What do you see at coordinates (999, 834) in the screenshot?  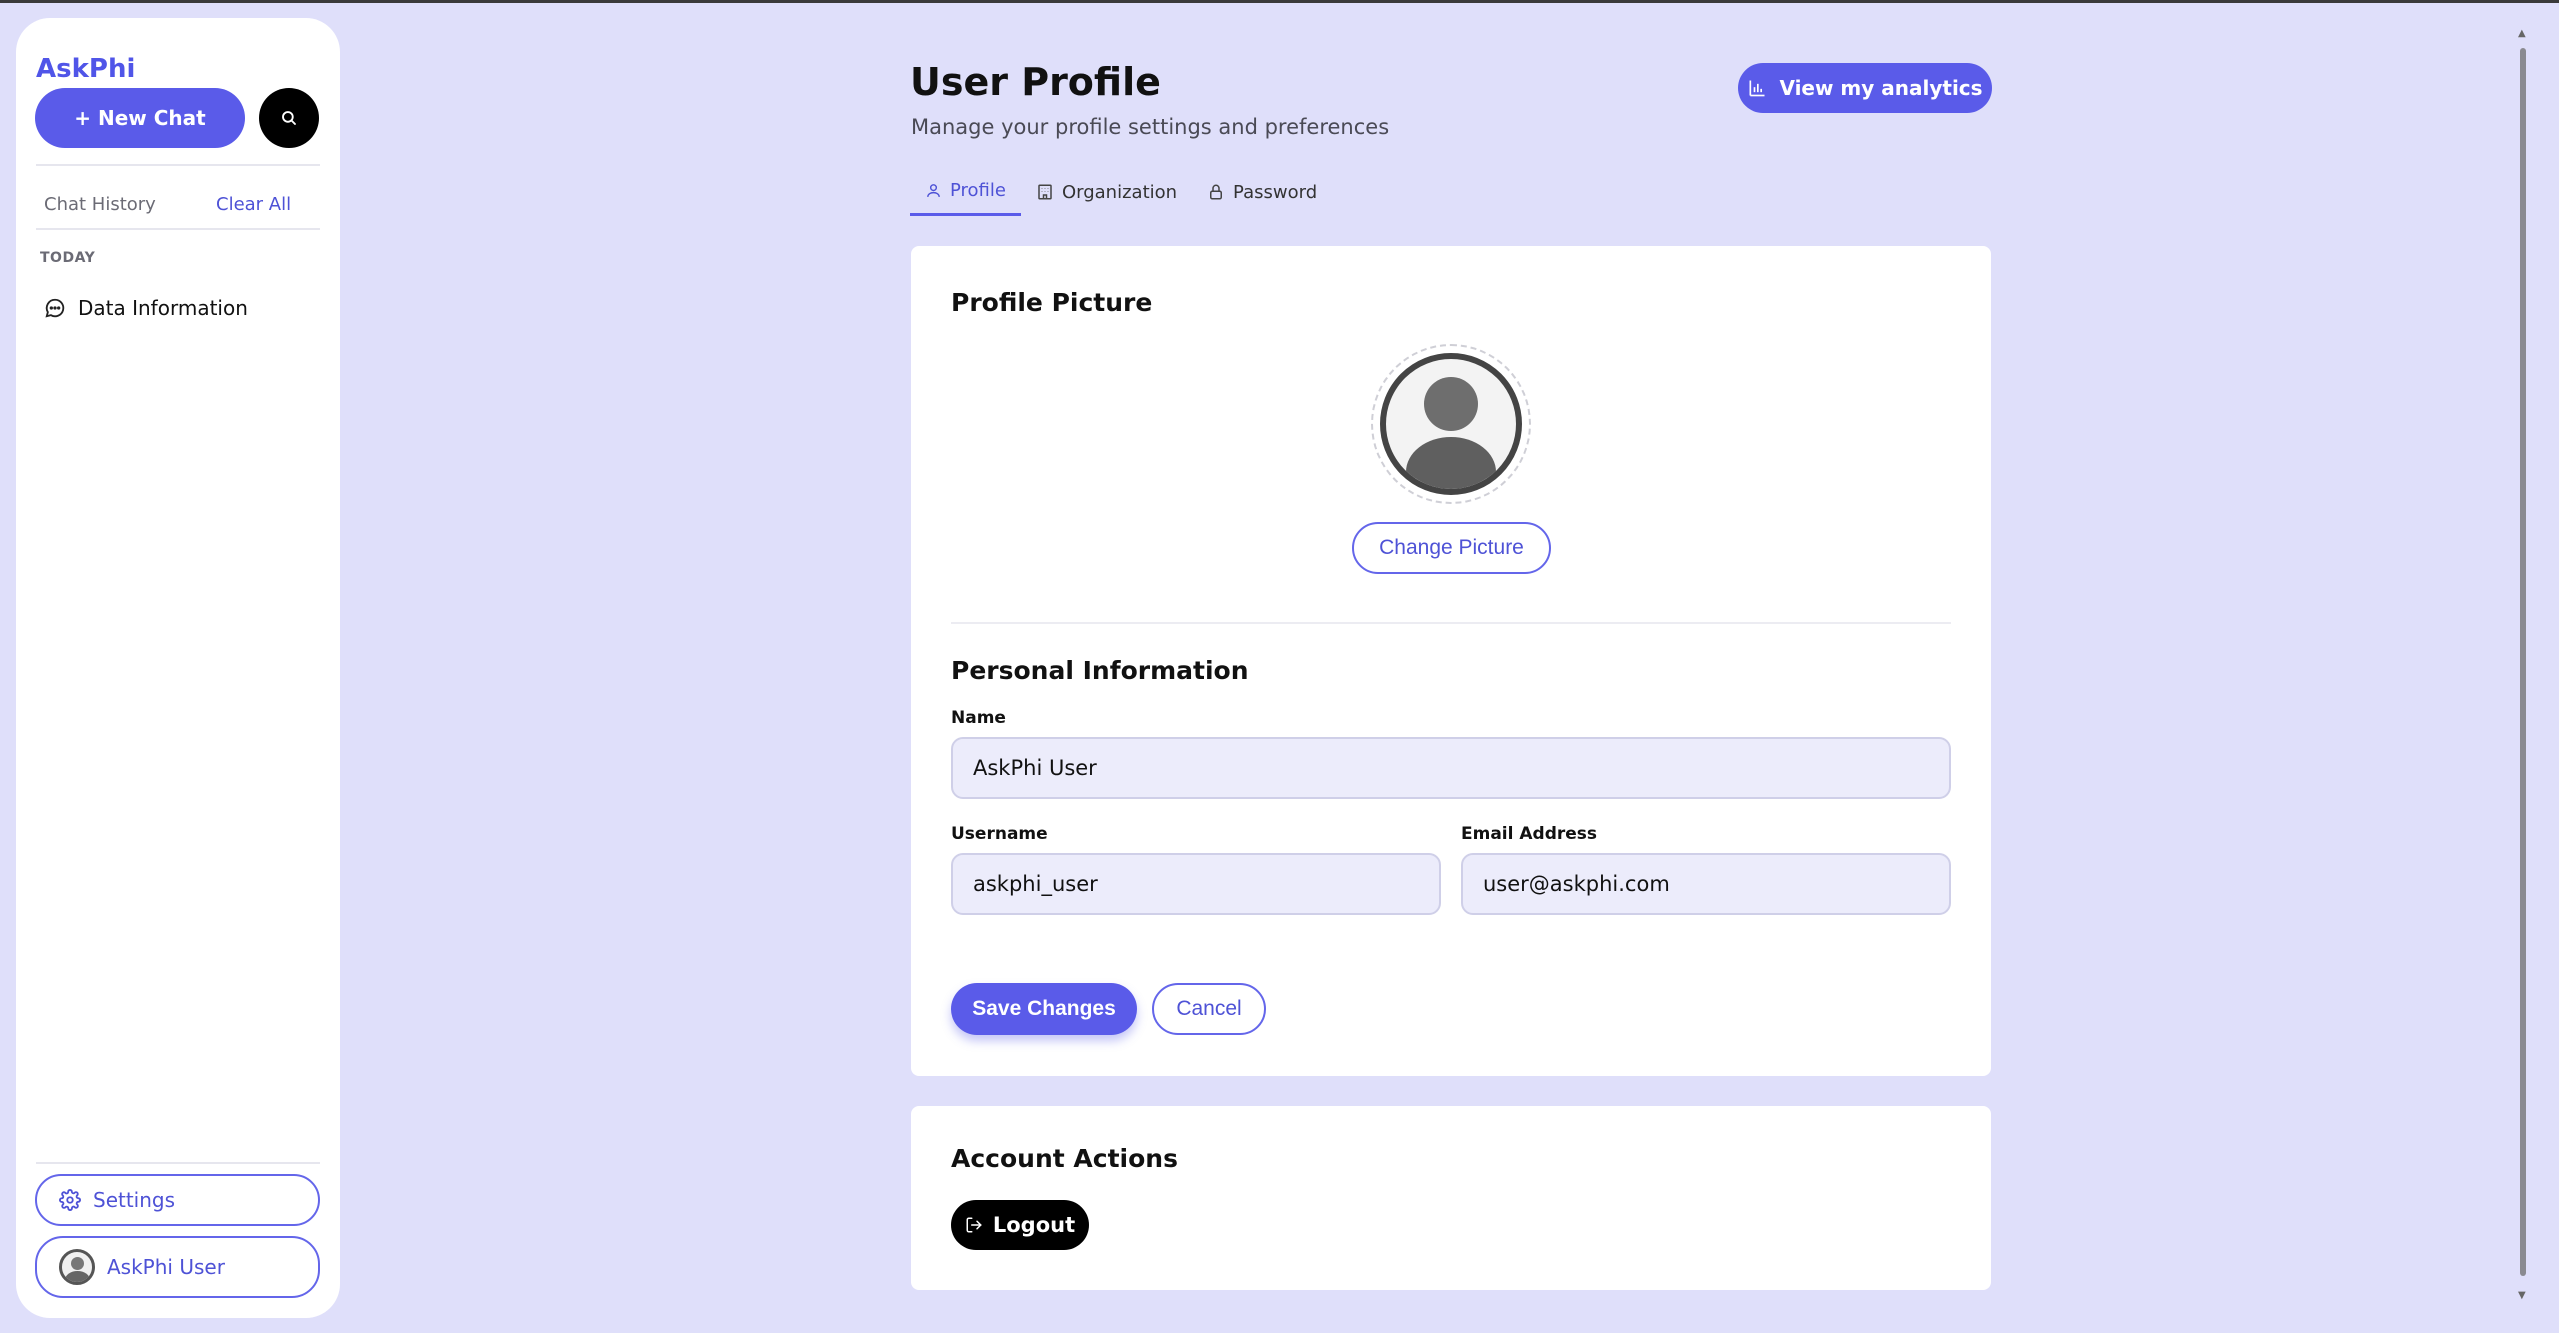 I see `username-label: Username` at bounding box center [999, 834].